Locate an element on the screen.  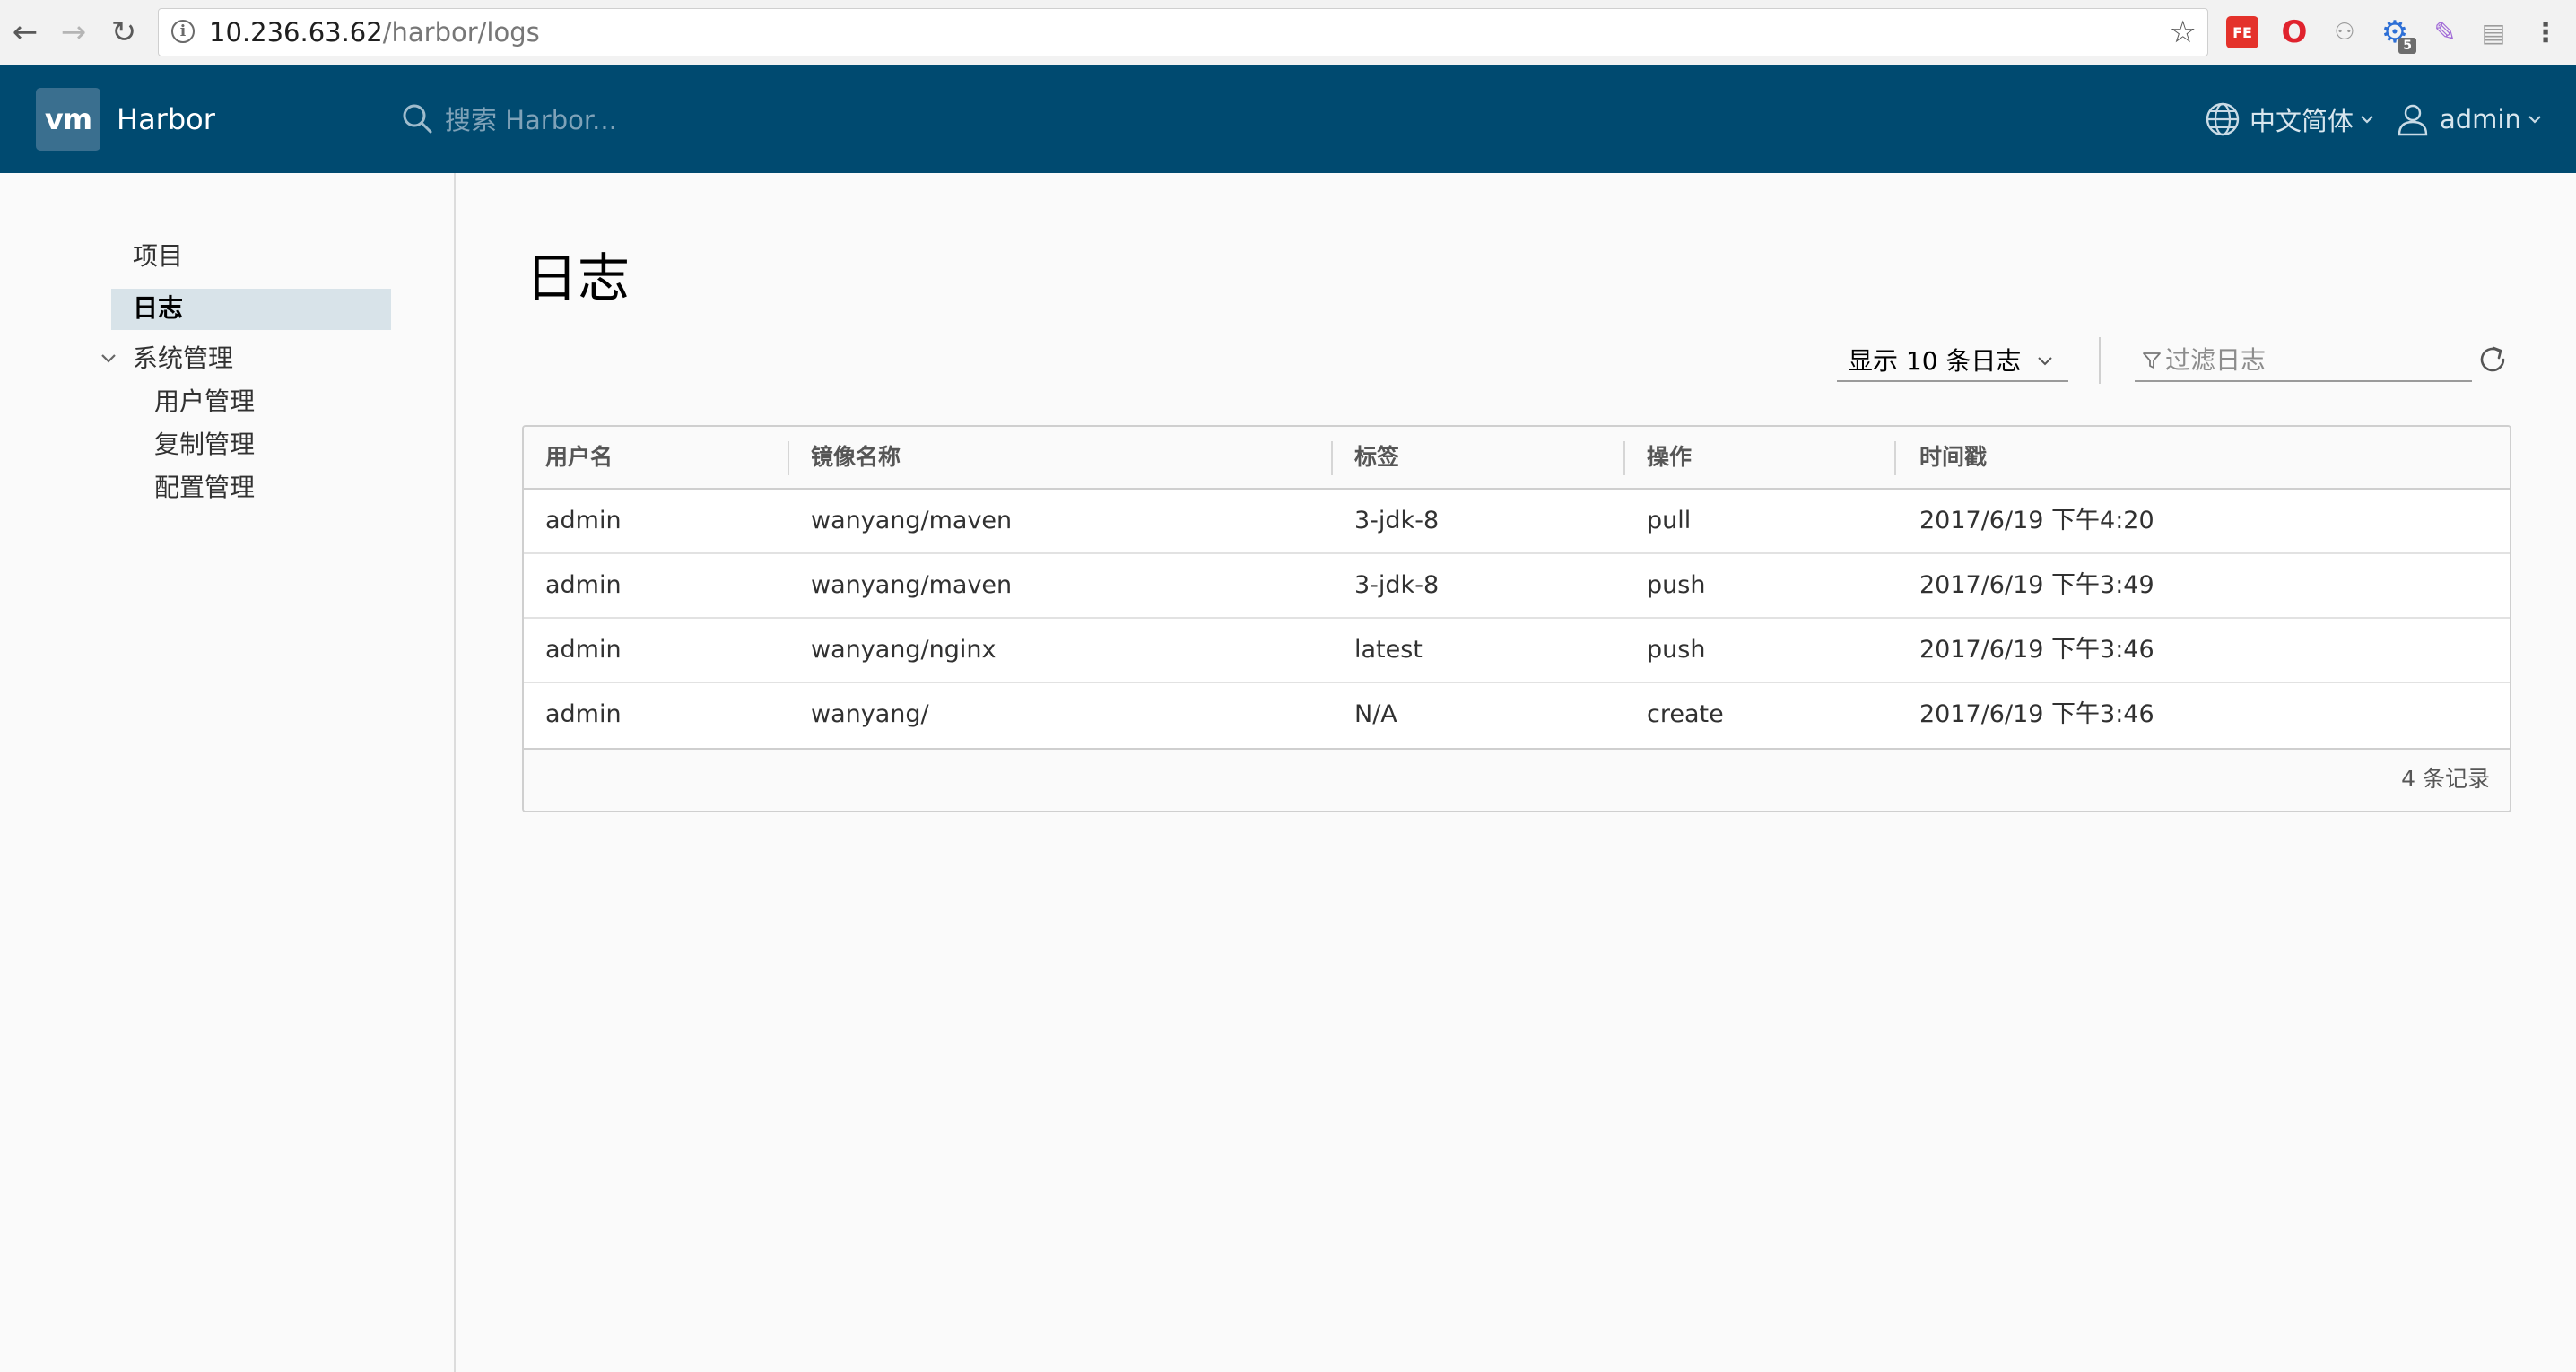
language-label: 中文简体 is located at coordinates (2302, 121).